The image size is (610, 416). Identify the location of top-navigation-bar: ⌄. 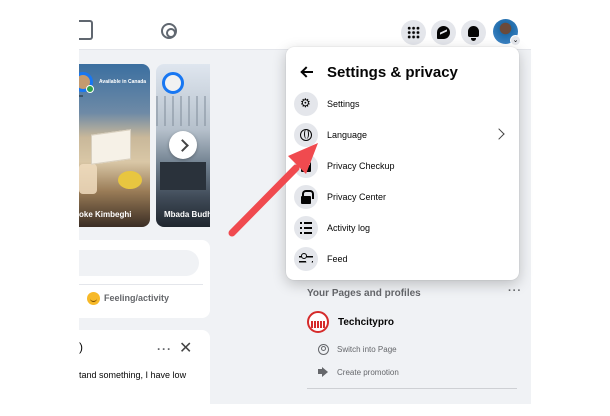
(305, 31).